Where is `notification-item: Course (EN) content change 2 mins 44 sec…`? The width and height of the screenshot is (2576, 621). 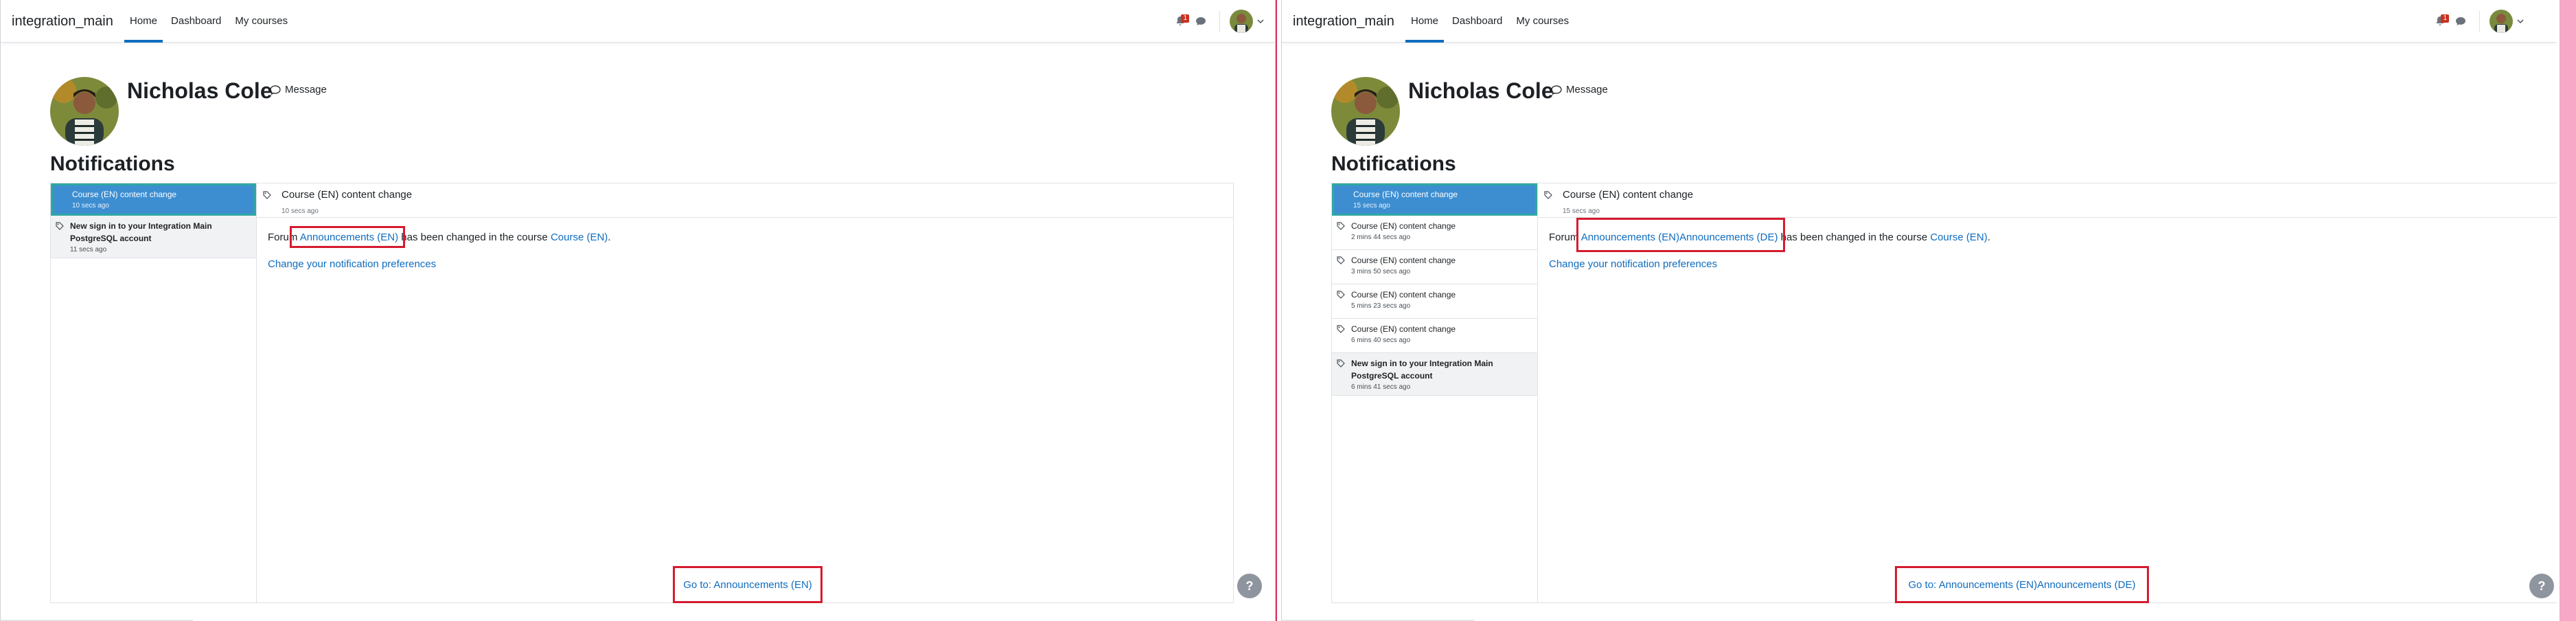 notification-item: Course (EN) content change 2 mins 44 sec… is located at coordinates (1434, 233).